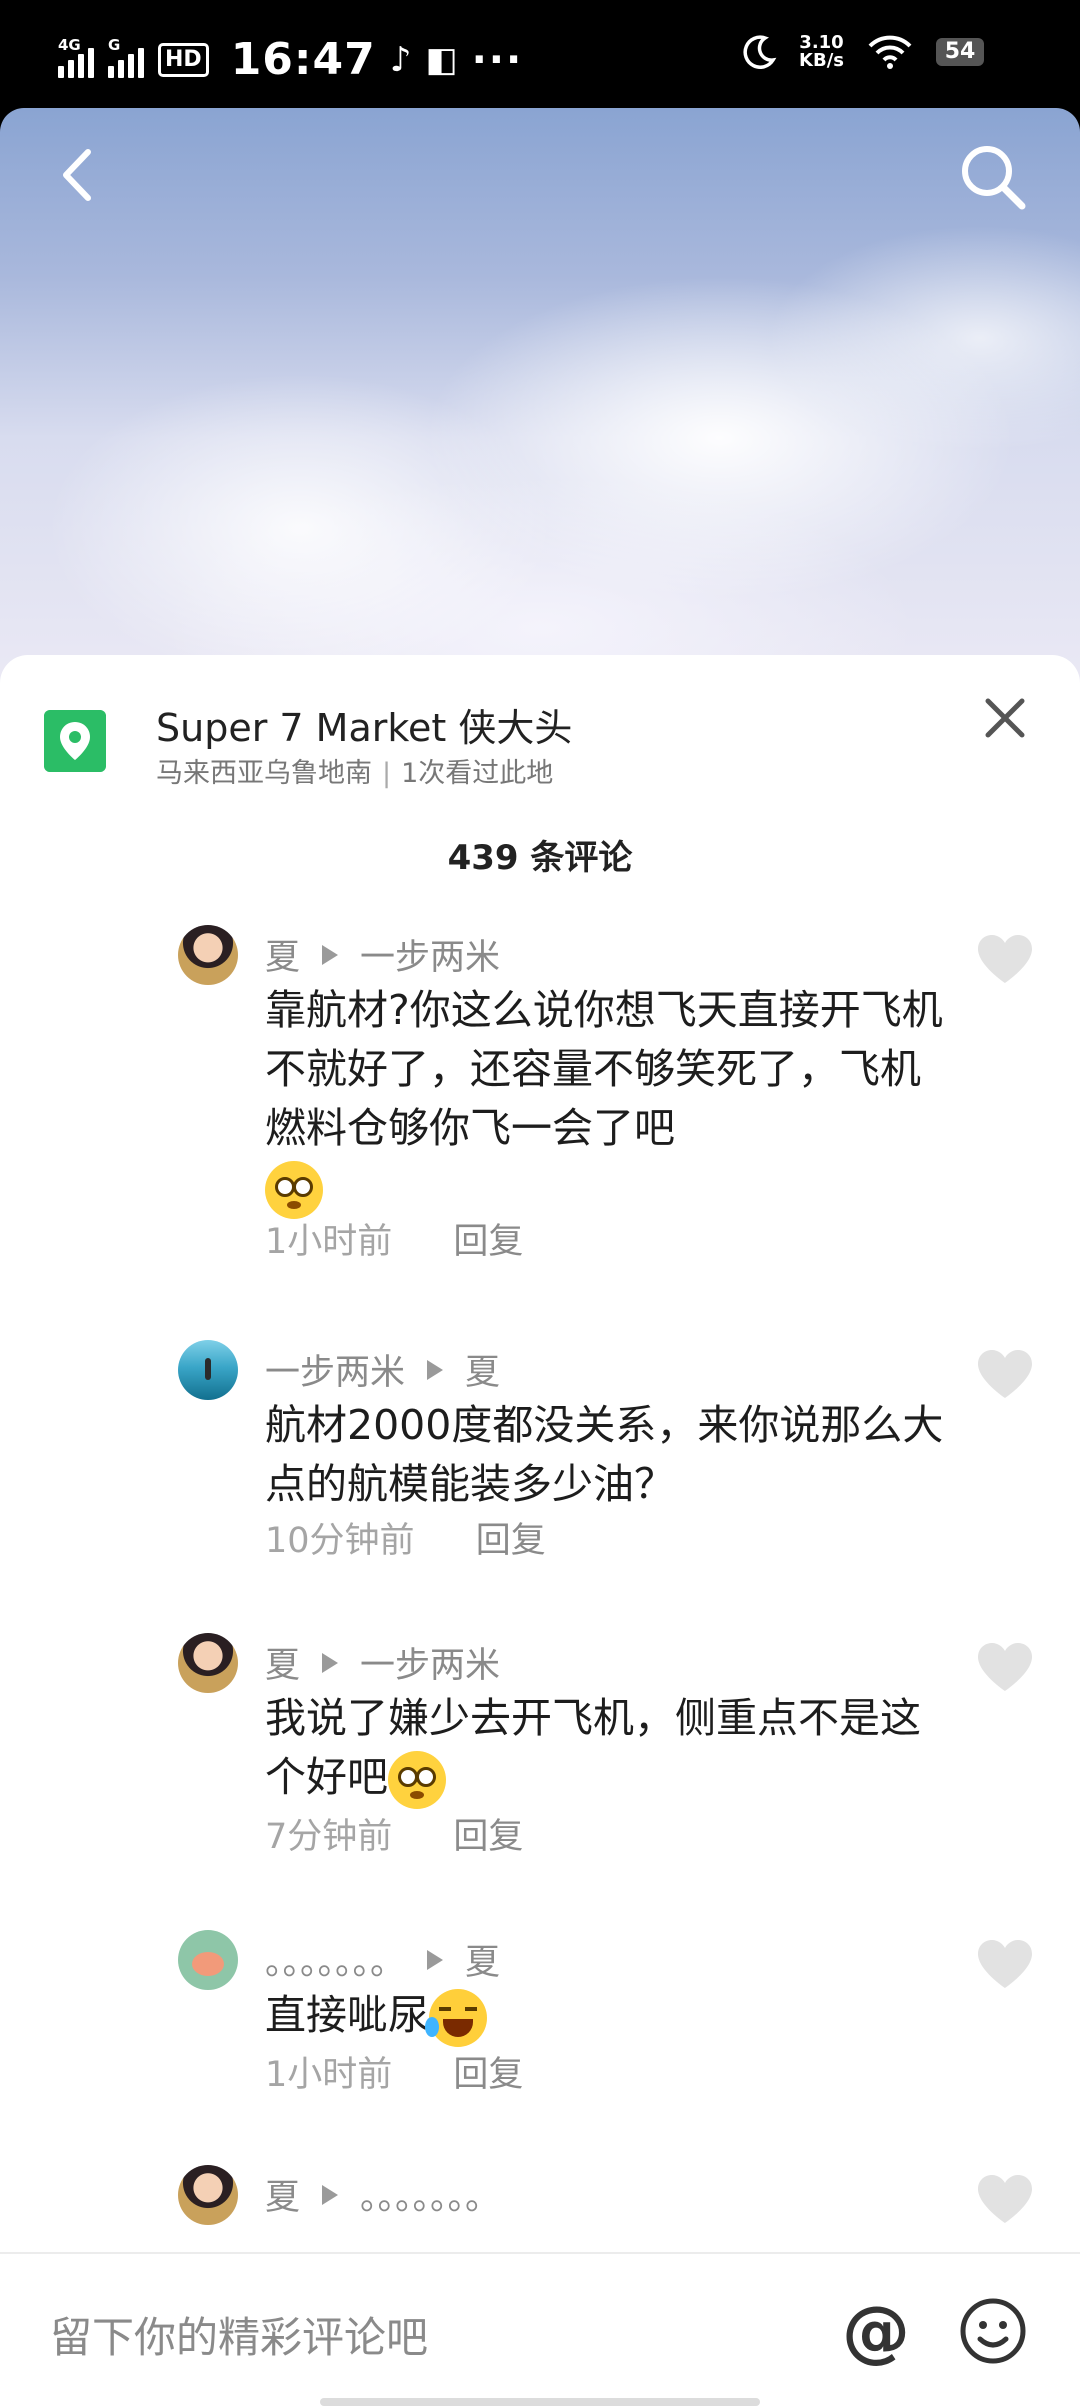  Describe the element at coordinates (821, 60) in the screenshot. I see `speed-unit: KB/s` at that location.